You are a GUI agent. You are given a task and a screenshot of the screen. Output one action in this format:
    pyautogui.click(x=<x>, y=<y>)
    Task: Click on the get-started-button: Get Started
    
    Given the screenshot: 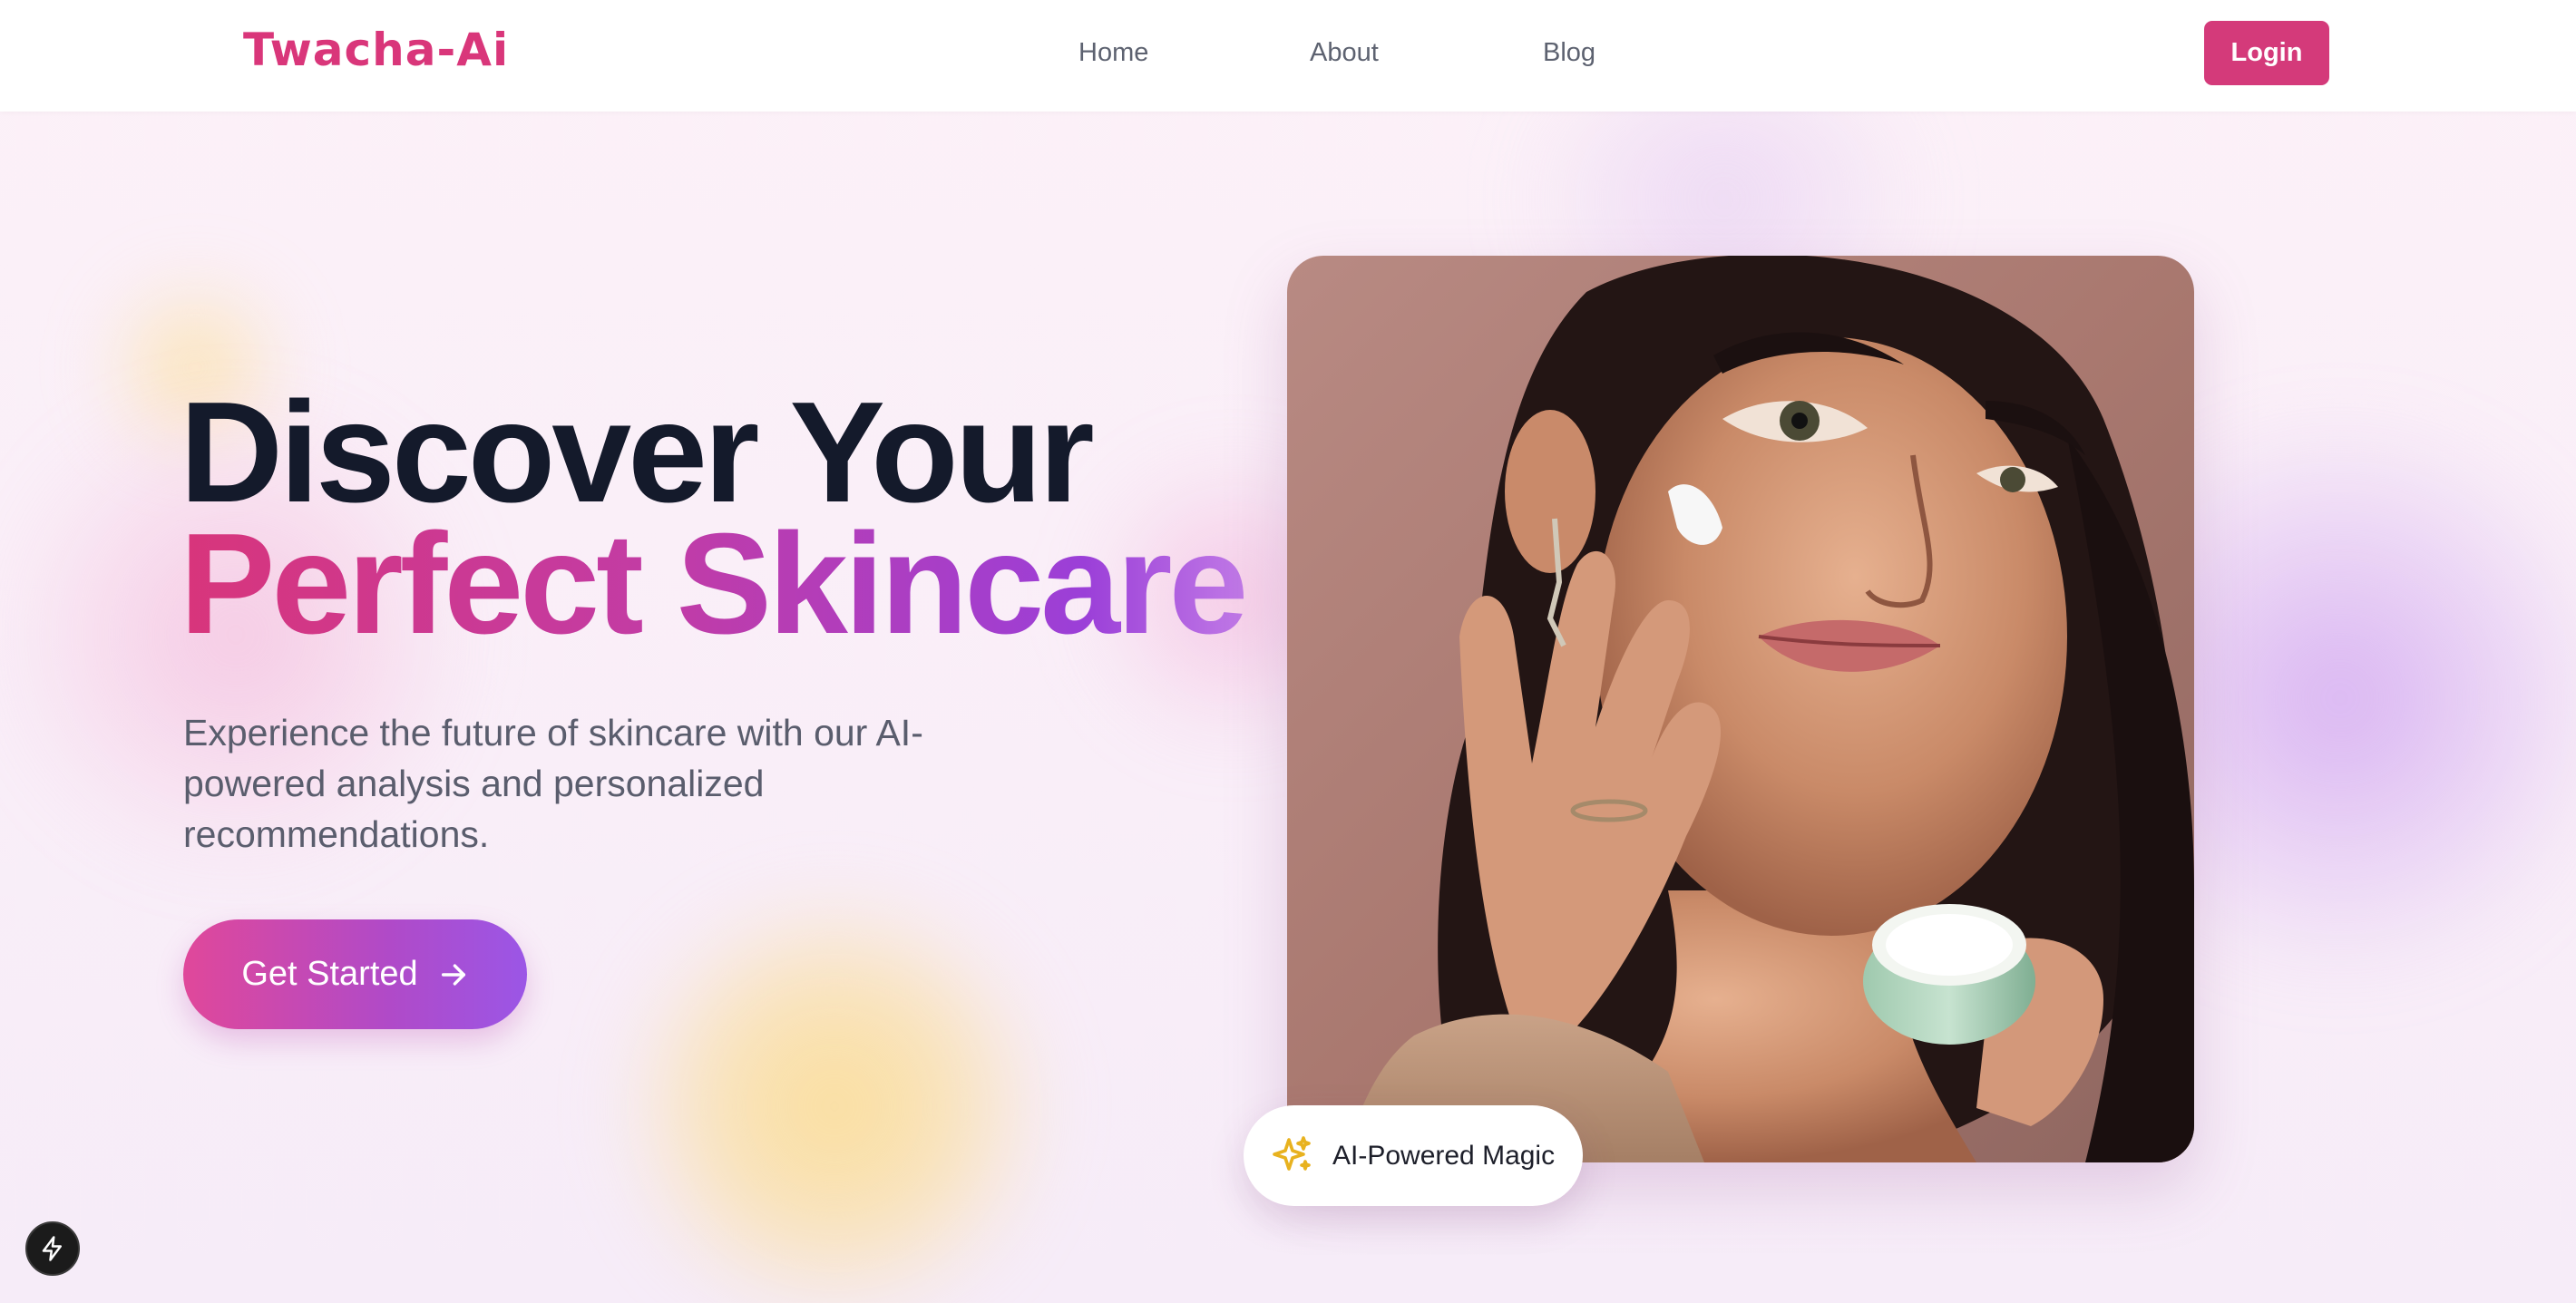 What is the action you would take?
    pyautogui.click(x=355, y=974)
    